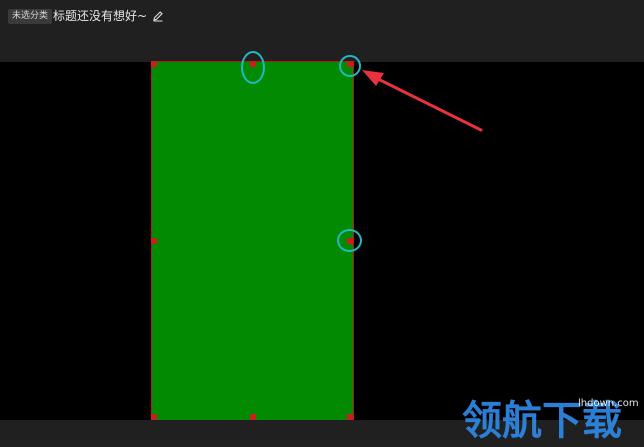 Image resolution: width=644 pixels, height=447 pixels. Describe the element at coordinates (154, 64) in the screenshot. I see `resize-handle-top-left` at that location.